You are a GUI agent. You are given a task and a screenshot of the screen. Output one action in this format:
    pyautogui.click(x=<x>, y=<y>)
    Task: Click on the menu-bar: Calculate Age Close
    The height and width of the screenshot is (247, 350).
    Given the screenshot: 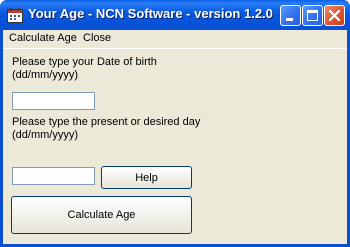 What is the action you would take?
    pyautogui.click(x=175, y=39)
    